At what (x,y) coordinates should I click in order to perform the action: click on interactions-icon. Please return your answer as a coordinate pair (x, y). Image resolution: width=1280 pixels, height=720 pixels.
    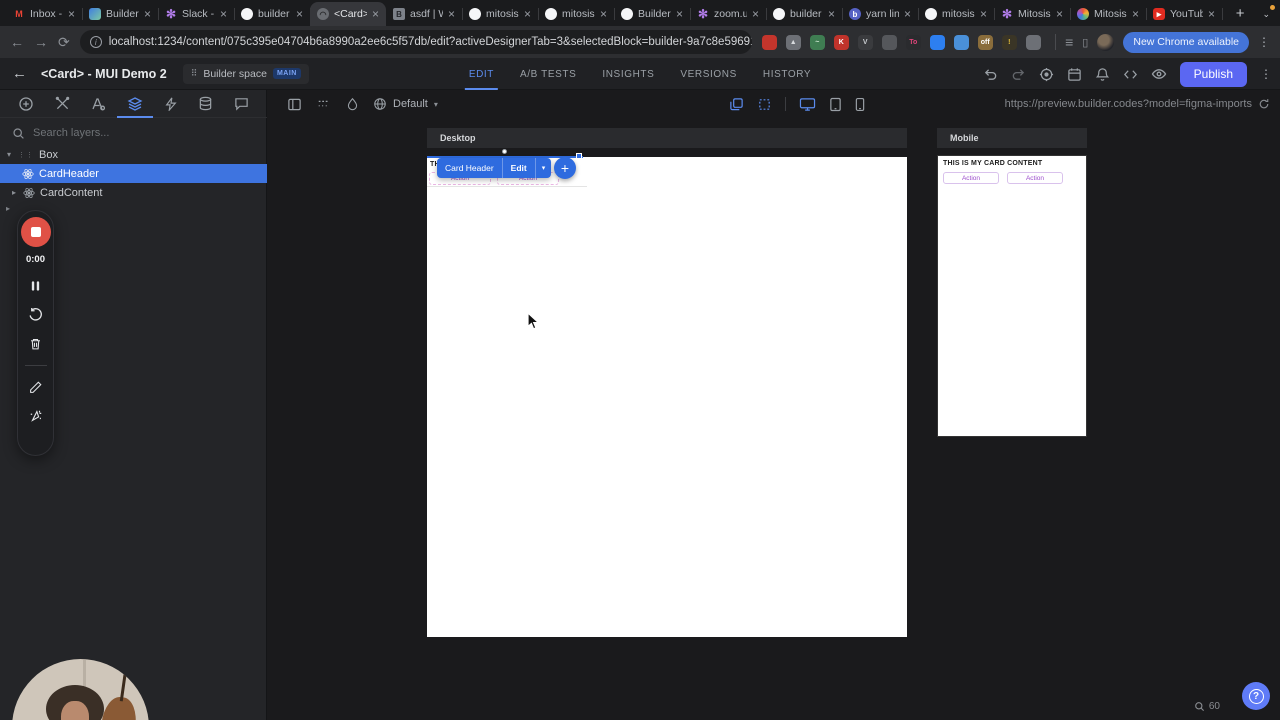
    Looking at the image, I should click on (171, 104).